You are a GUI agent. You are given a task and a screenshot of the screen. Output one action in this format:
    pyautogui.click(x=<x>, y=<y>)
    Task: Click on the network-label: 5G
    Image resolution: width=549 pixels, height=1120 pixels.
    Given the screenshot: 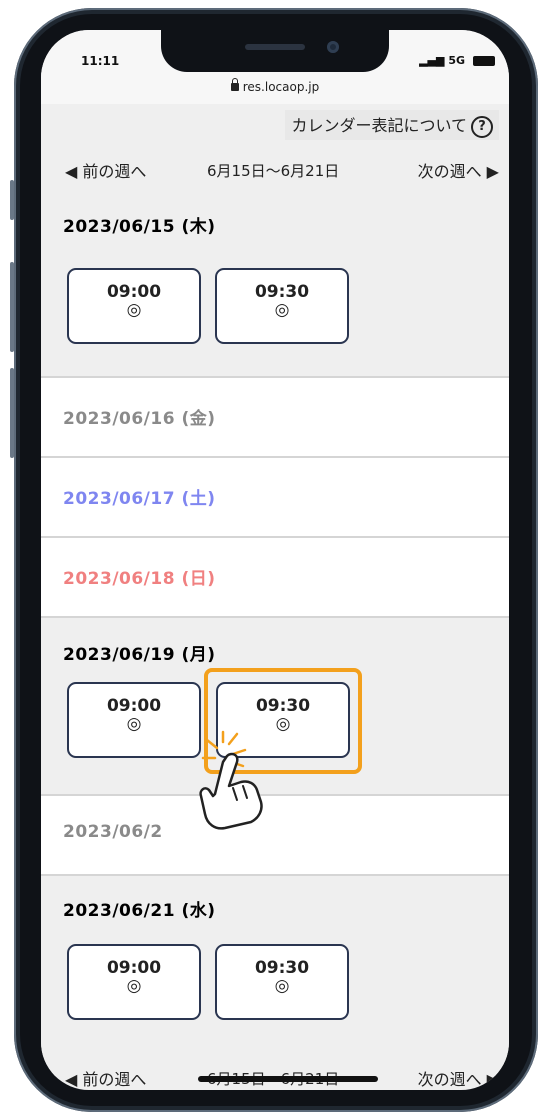 What is the action you would take?
    pyautogui.click(x=456, y=60)
    